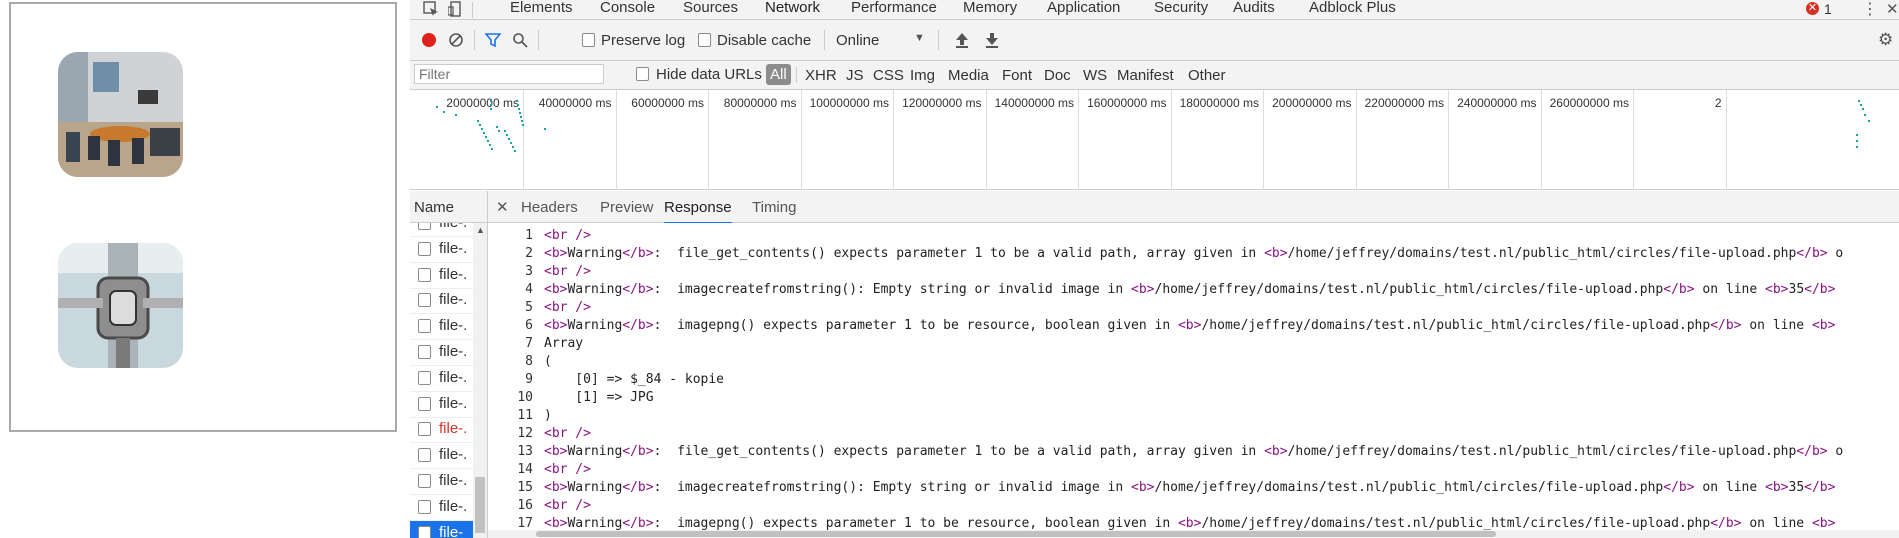 Image resolution: width=1899 pixels, height=538 pixels. Describe the element at coordinates (429, 40) in the screenshot. I see `record-icon` at that location.